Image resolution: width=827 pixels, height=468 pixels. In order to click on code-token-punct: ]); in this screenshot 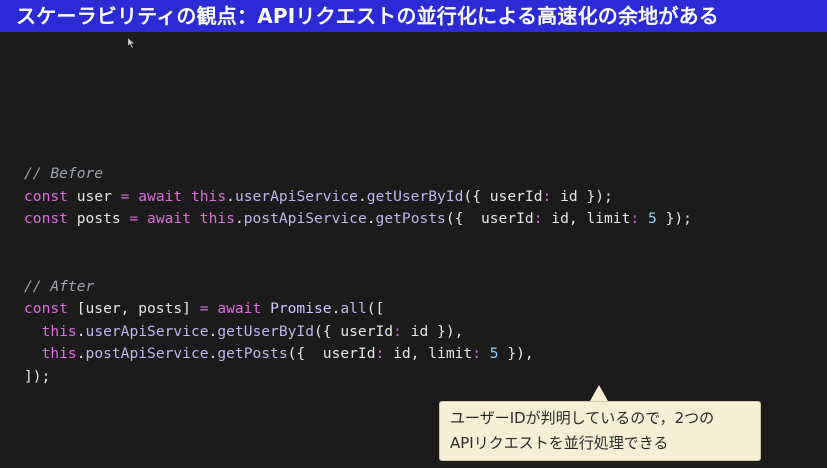, I will do `click(37, 376)`.